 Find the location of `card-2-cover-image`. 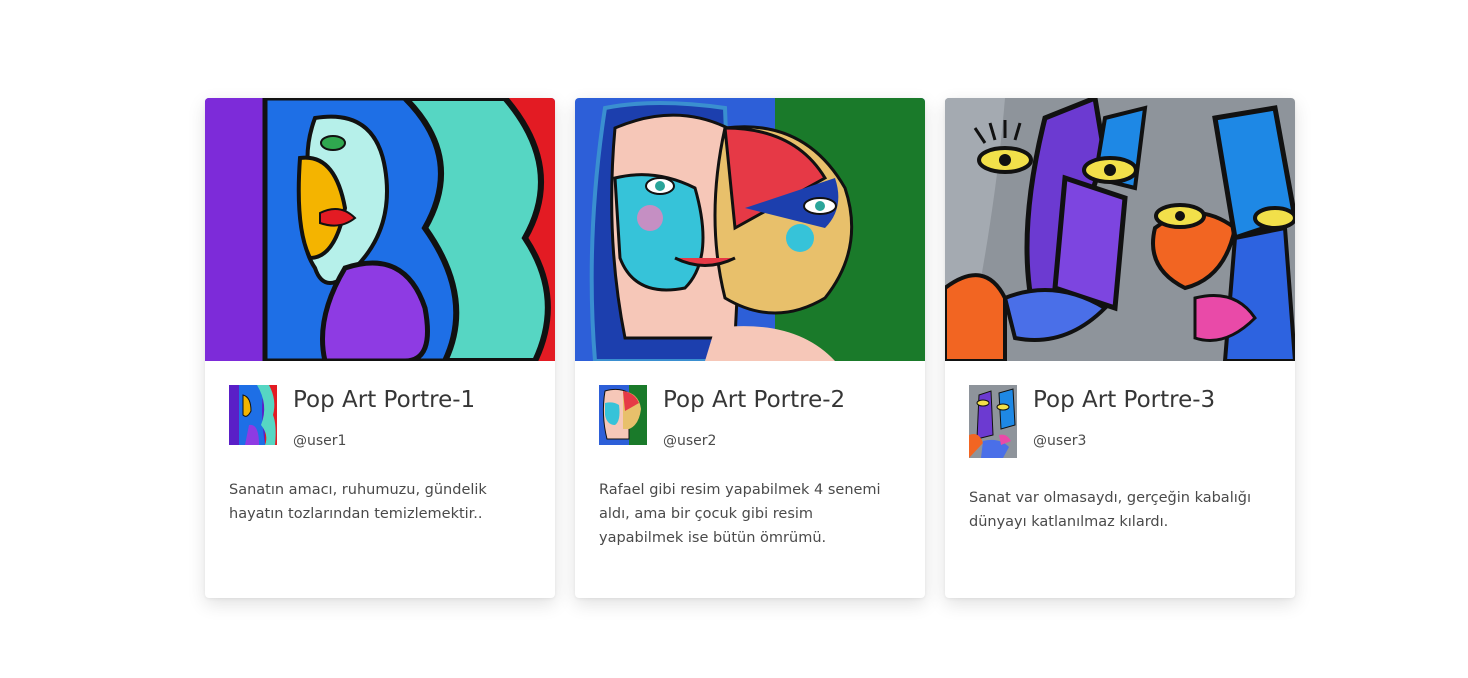

card-2-cover-image is located at coordinates (750, 229).